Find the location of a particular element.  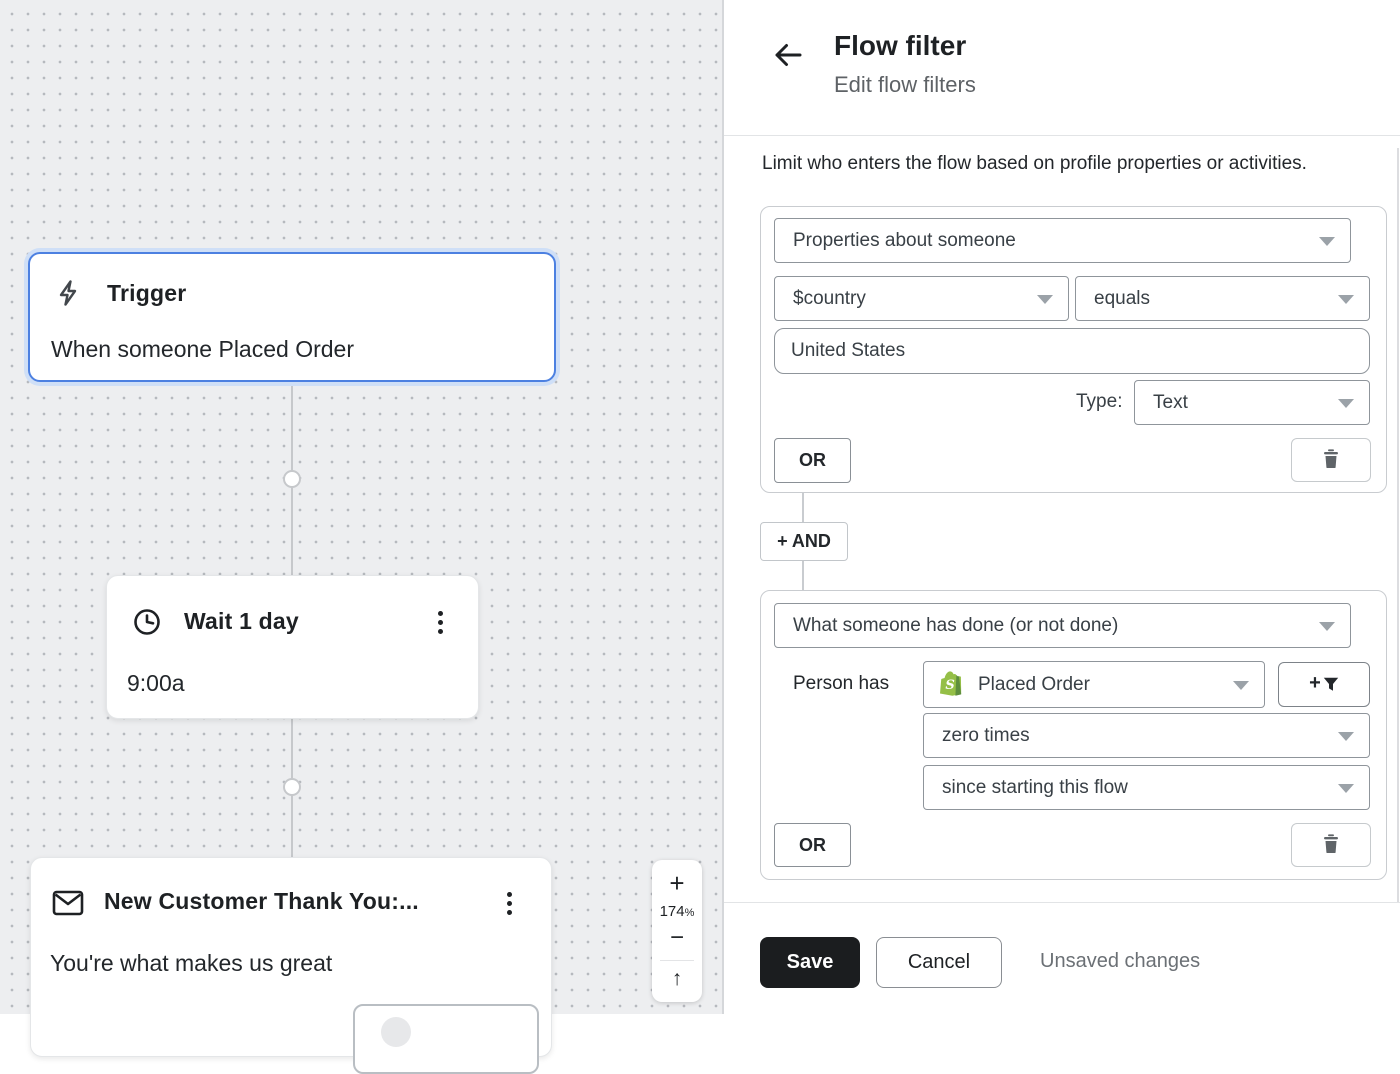

back-arrow-icon is located at coordinates (788, 56).